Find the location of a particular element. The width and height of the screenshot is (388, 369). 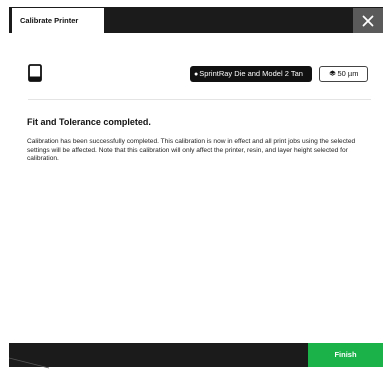

resin-drop-icon: ● is located at coordinates (196, 74).